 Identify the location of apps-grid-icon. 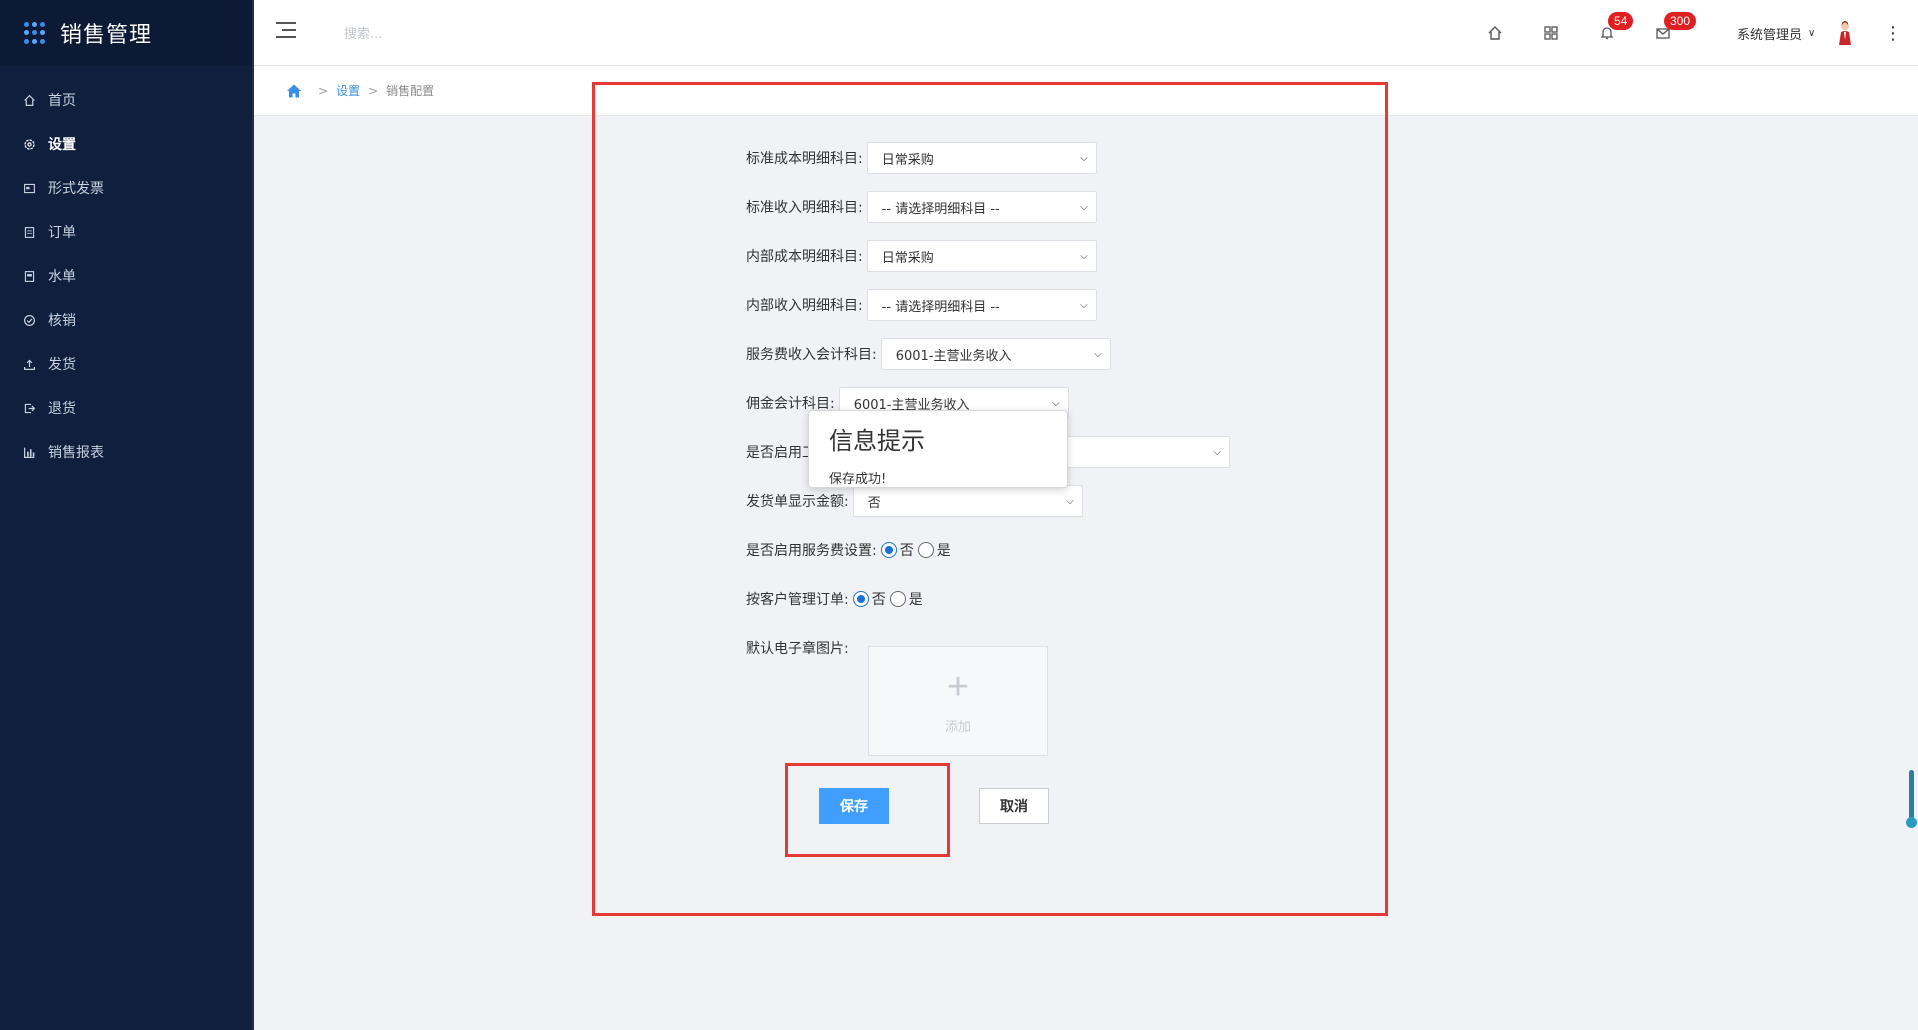
(1551, 33).